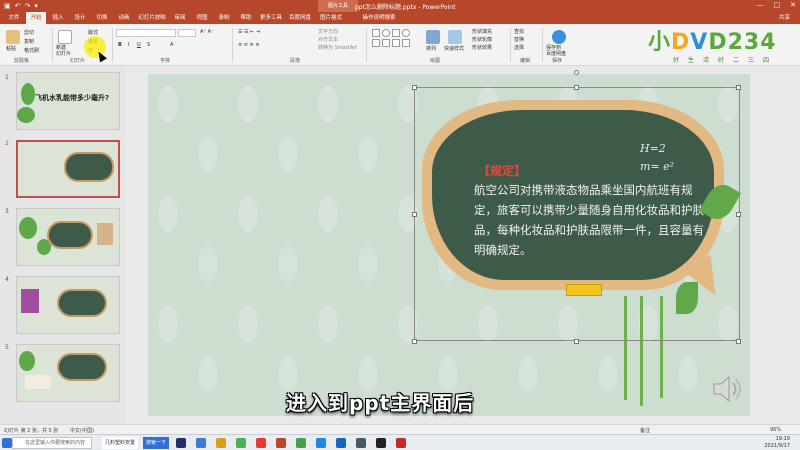  I want to click on arrange-icon, so click(433, 37).